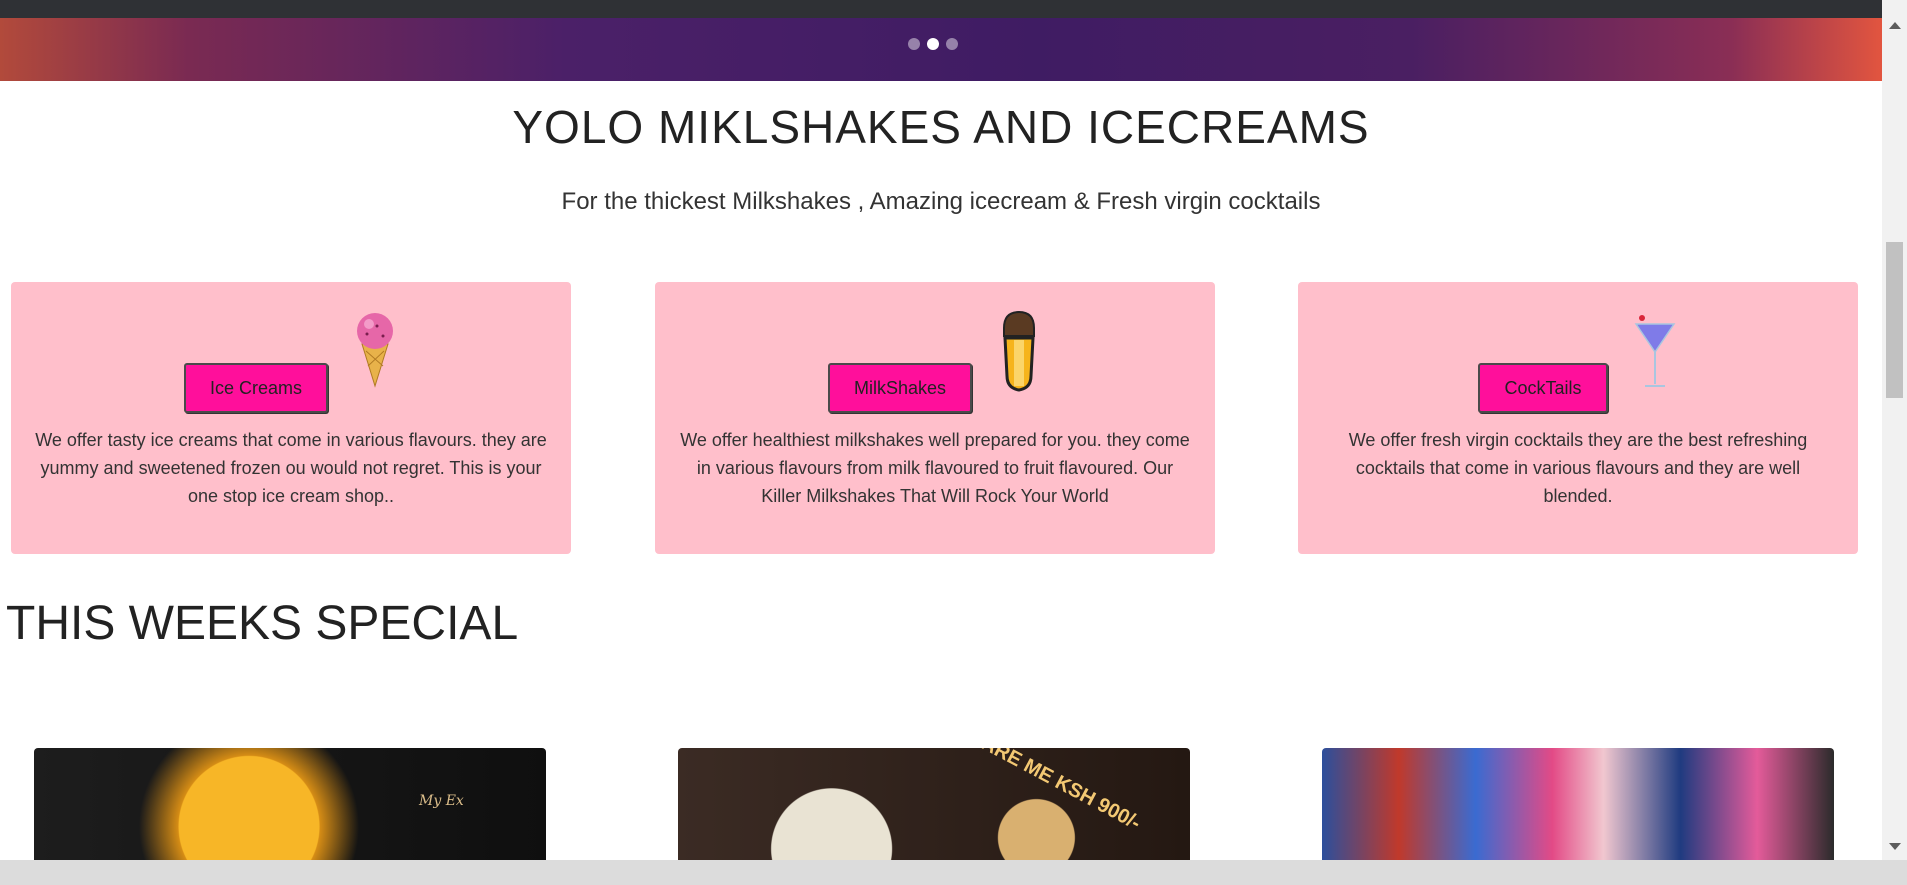 The width and height of the screenshot is (1907, 885). What do you see at coordinates (953, 9) in the screenshot?
I see `browser-toolbar` at bounding box center [953, 9].